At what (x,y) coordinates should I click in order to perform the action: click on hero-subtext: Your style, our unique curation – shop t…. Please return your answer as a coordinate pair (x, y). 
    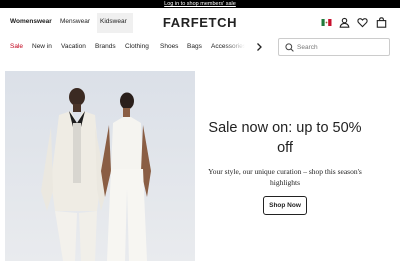
    Looking at the image, I should click on (285, 177).